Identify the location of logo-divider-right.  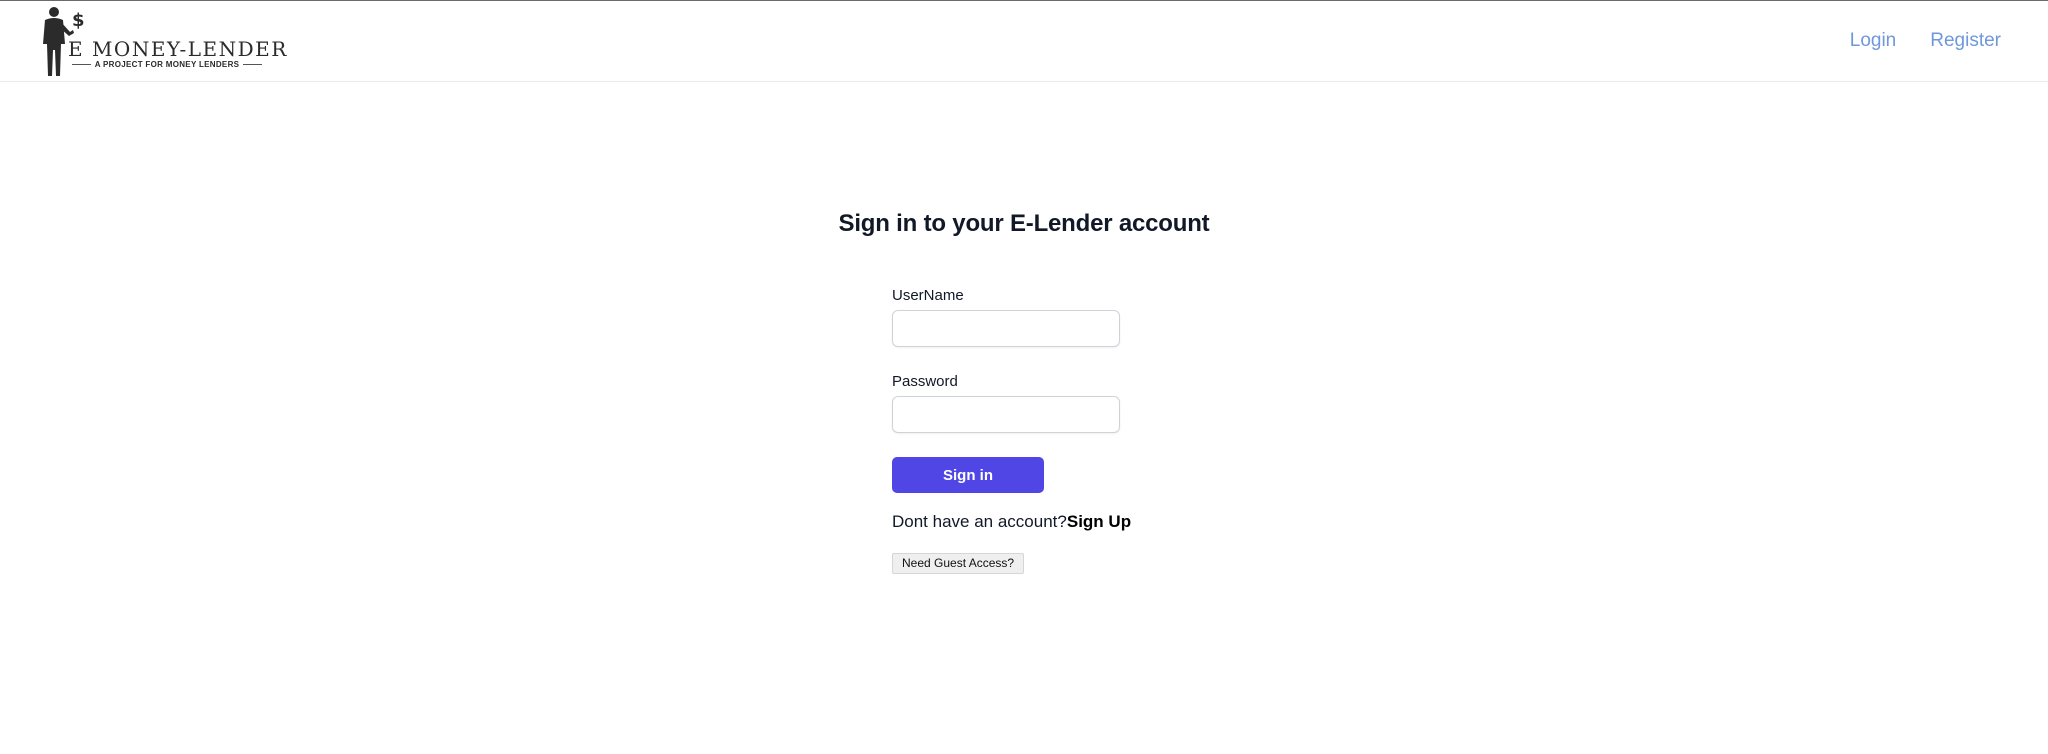
(252, 64).